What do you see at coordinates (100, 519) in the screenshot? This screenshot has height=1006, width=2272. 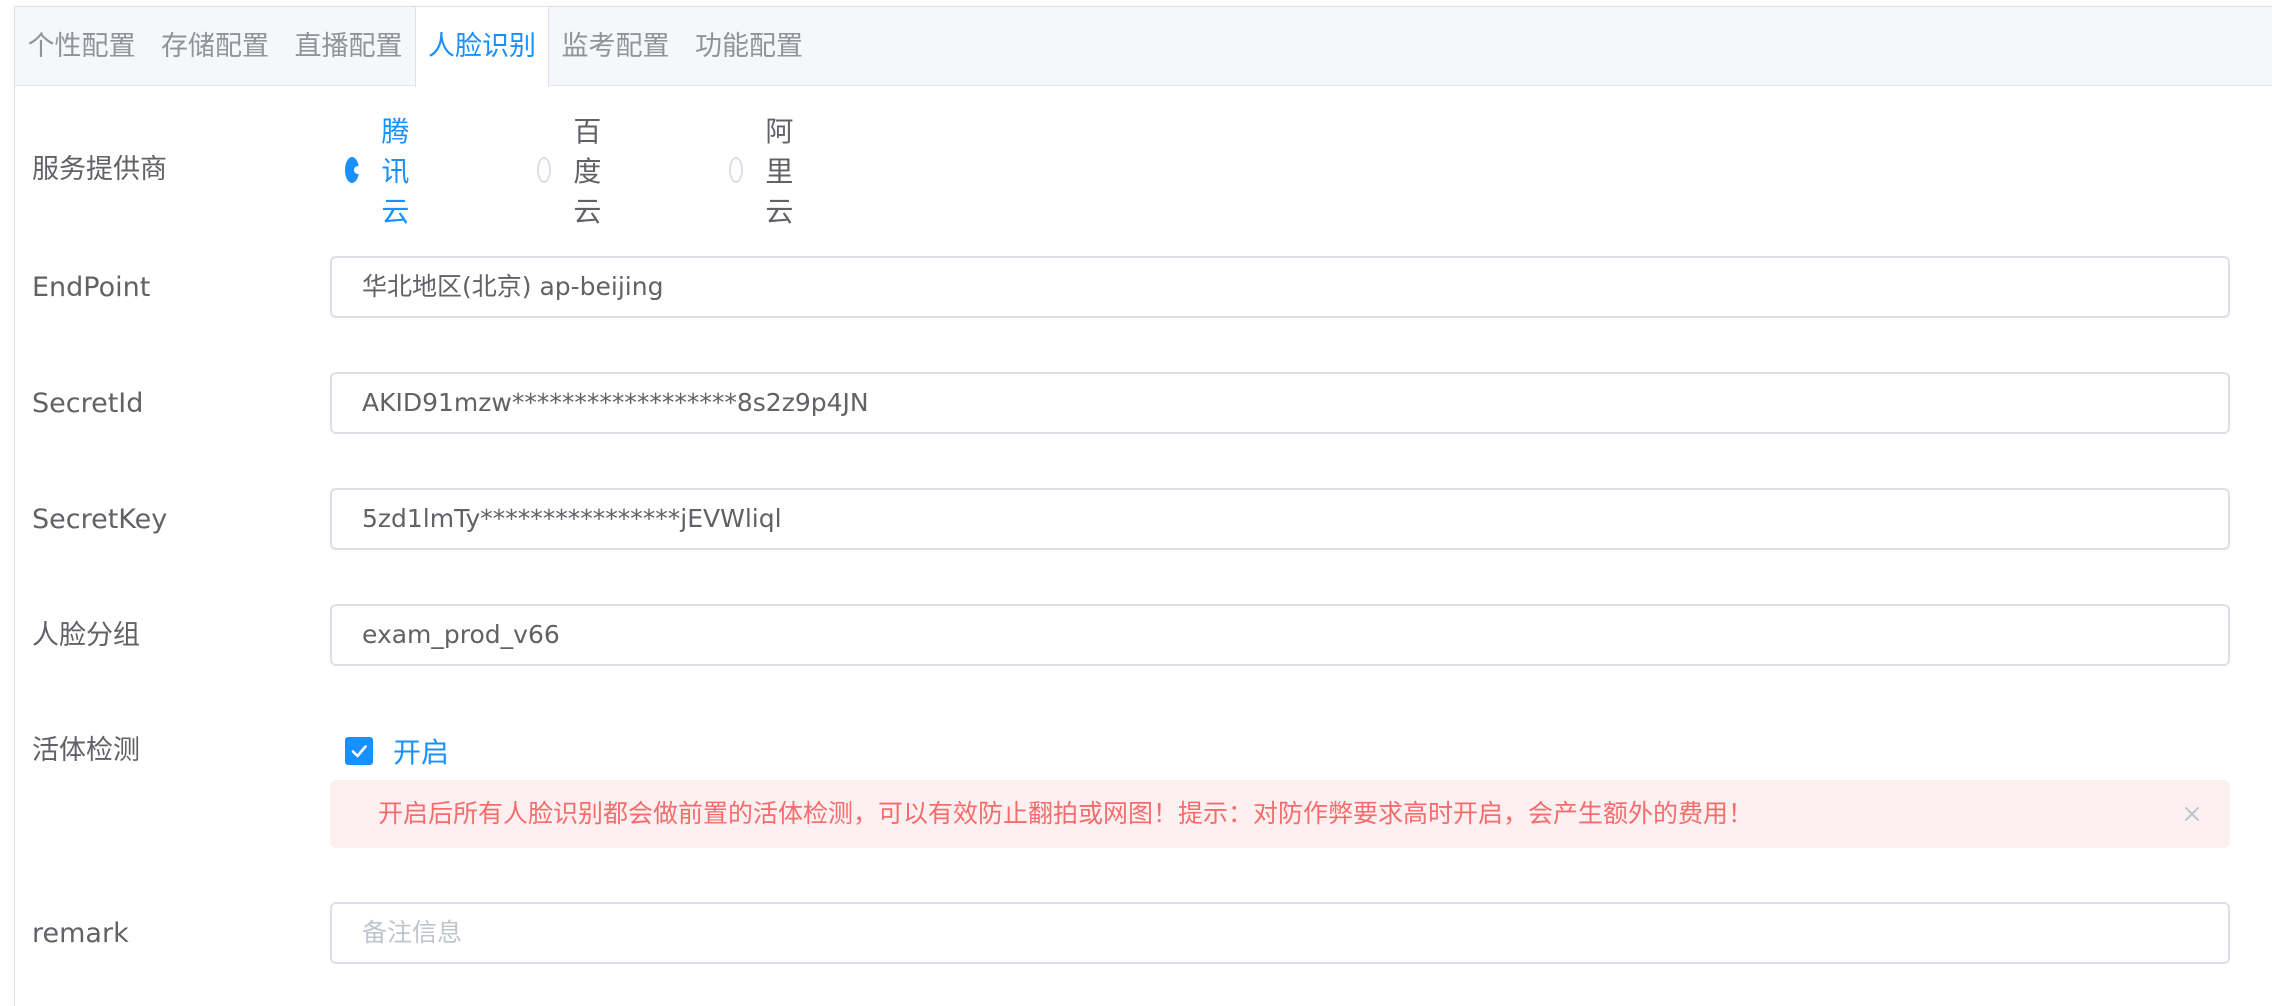 I see `secret-key-label: SecretKey` at bounding box center [100, 519].